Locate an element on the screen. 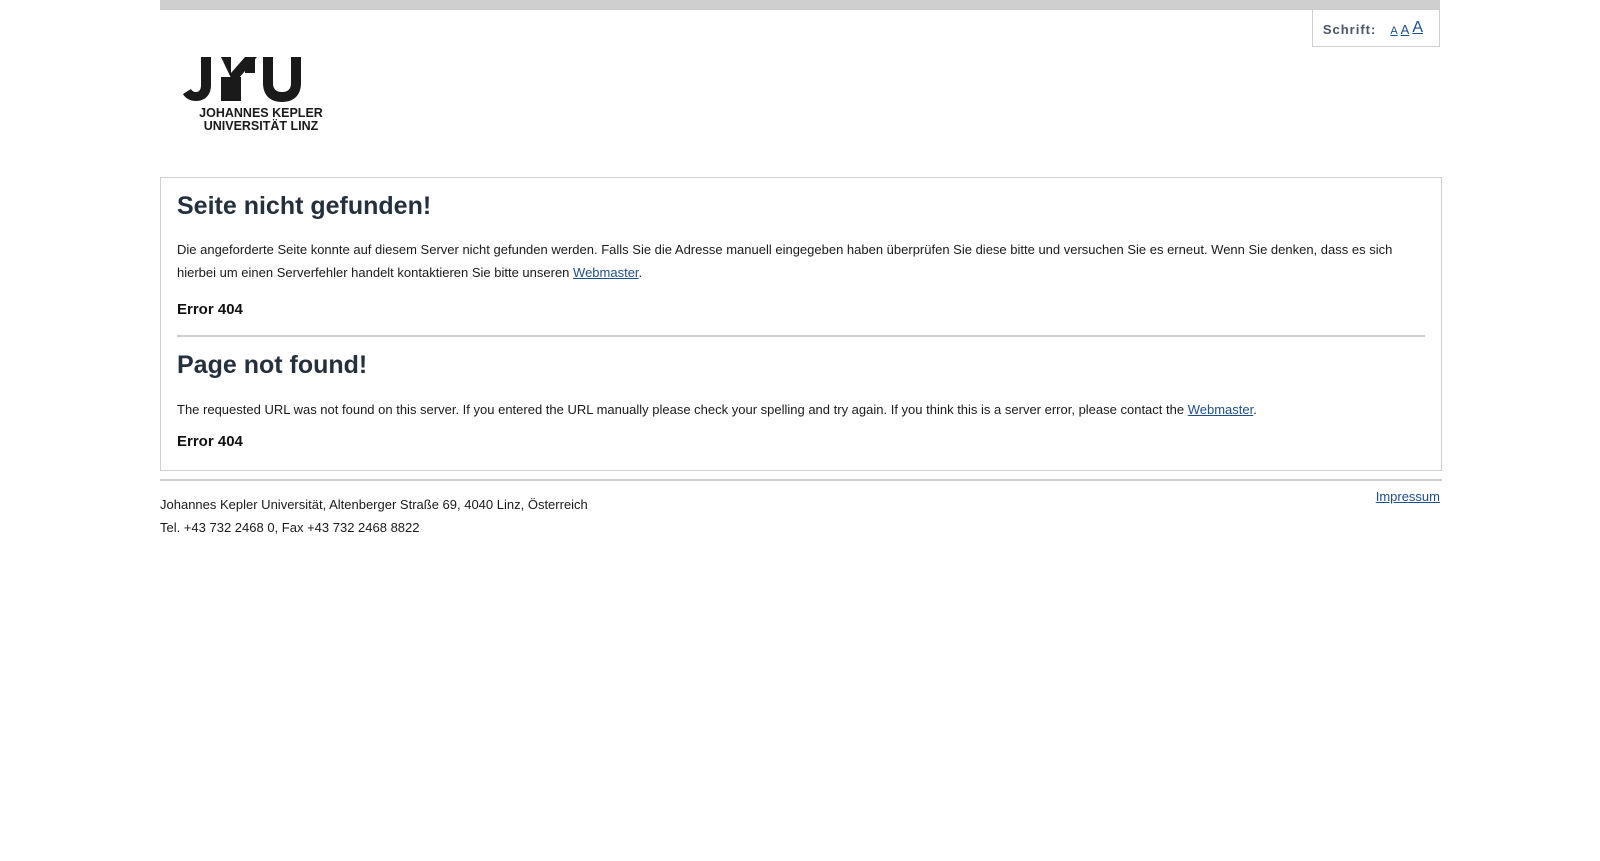 Image resolution: width=1600 pixels, height=861 pixels. section-divider is located at coordinates (801, 336).